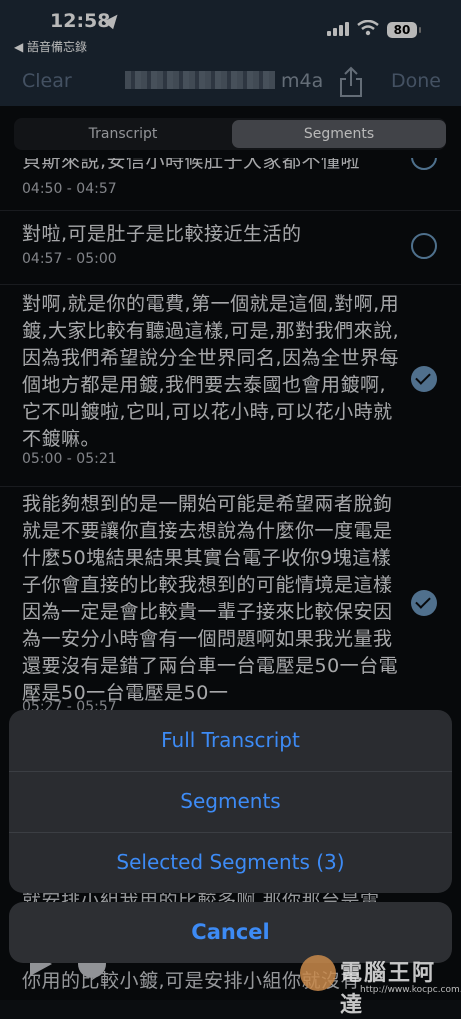 The width and height of the screenshot is (461, 1019). What do you see at coordinates (230, 932) in the screenshot?
I see `cancel-button: Cancel` at bounding box center [230, 932].